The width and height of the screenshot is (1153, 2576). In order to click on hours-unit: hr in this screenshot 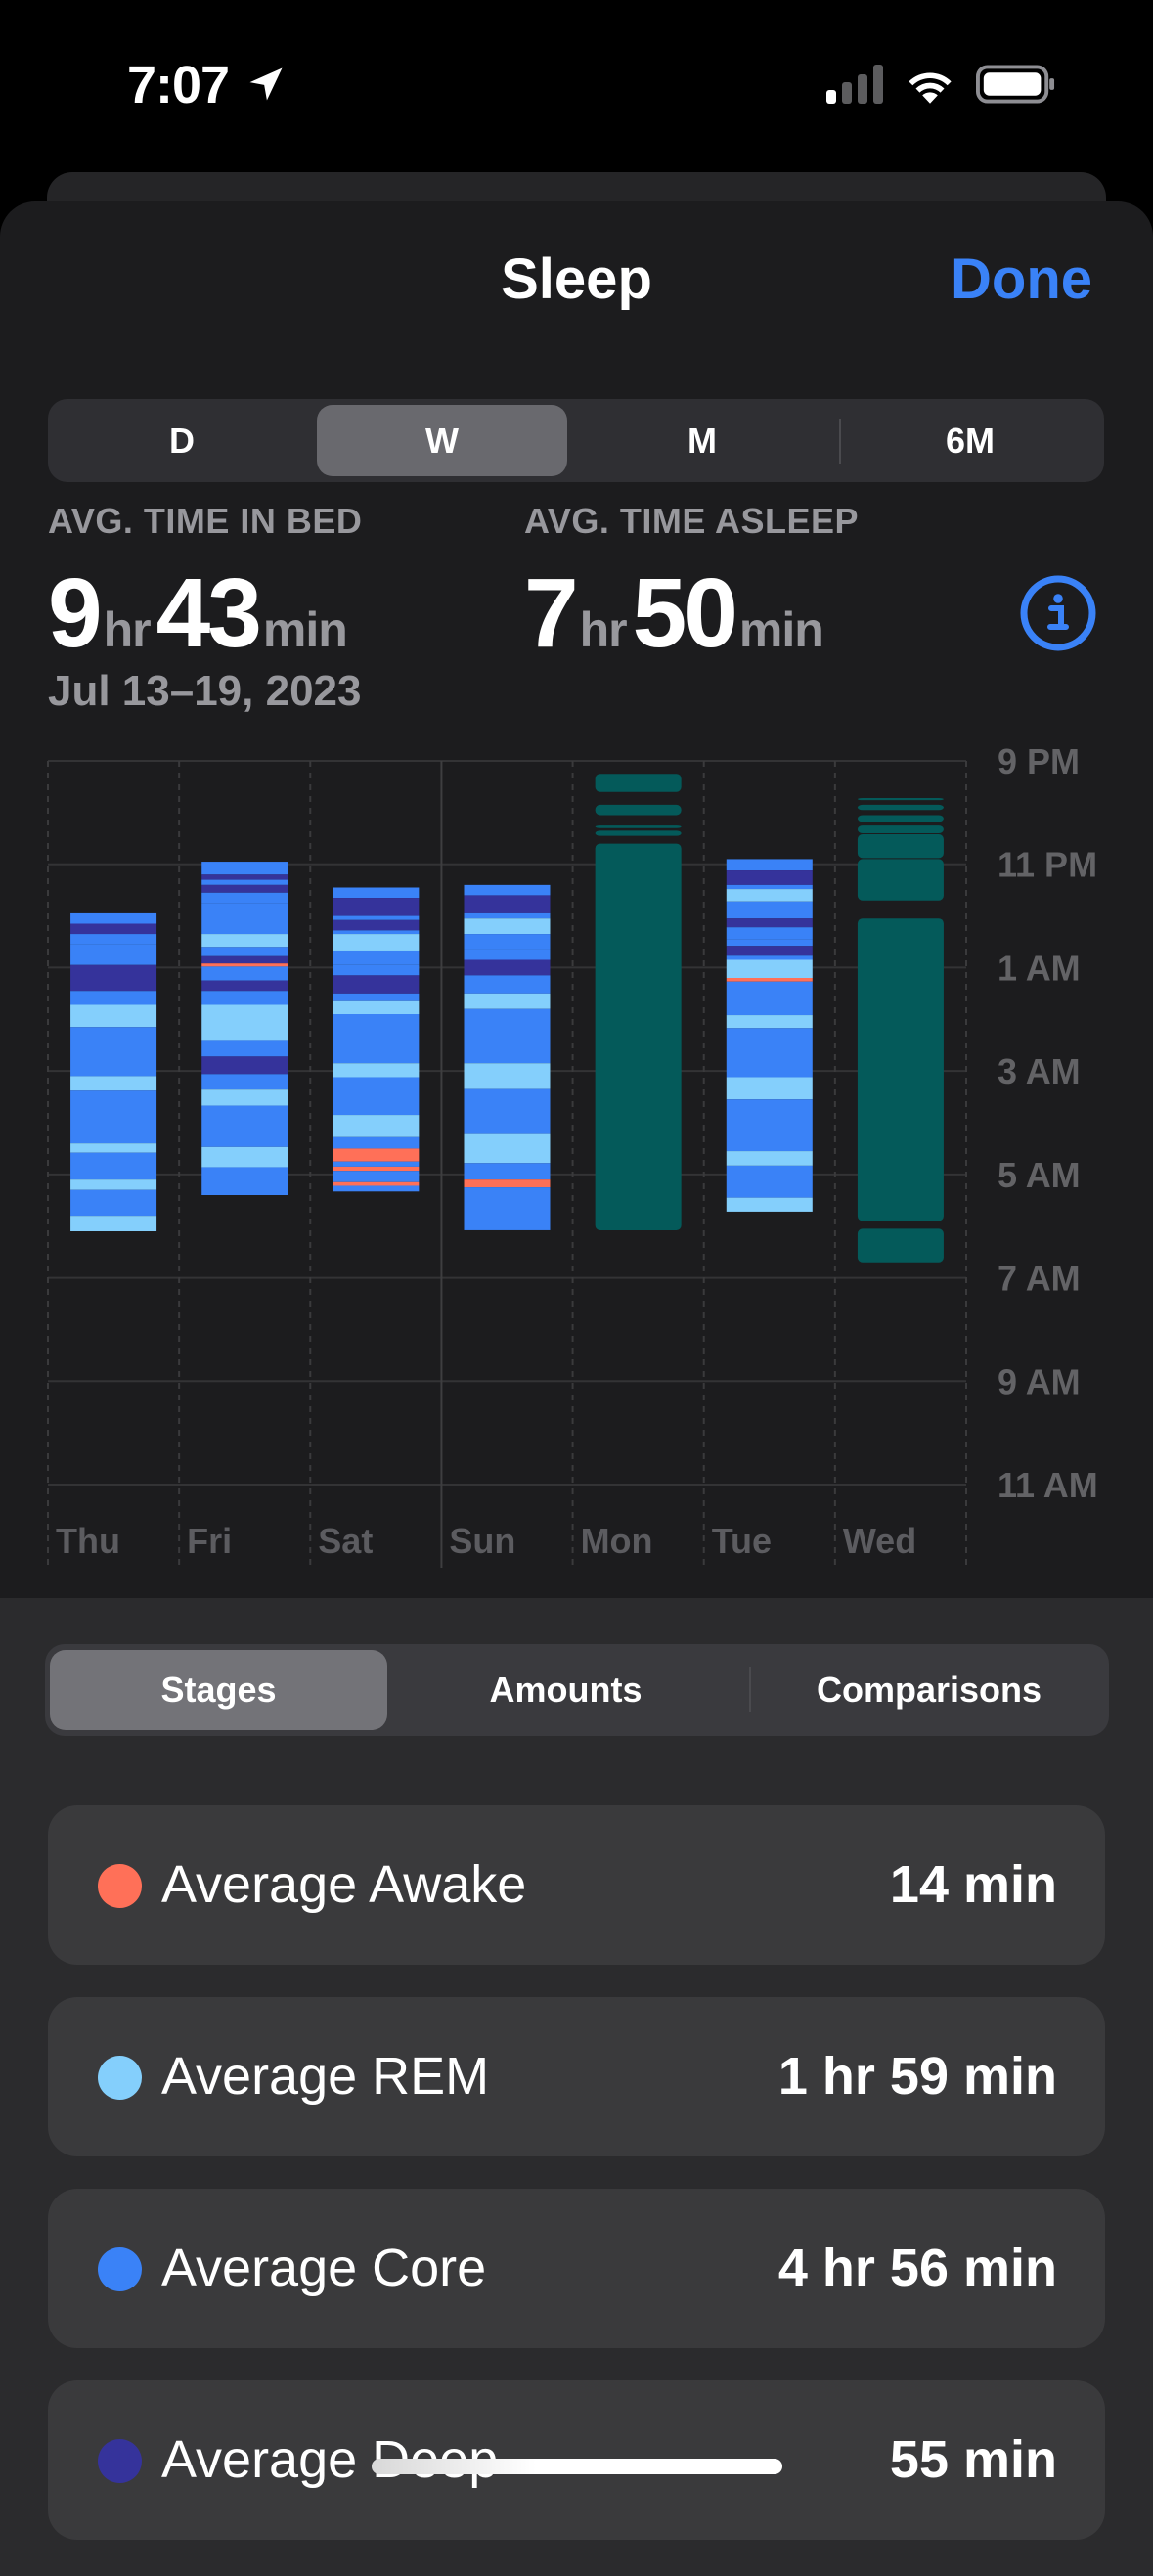, I will do `click(128, 629)`.